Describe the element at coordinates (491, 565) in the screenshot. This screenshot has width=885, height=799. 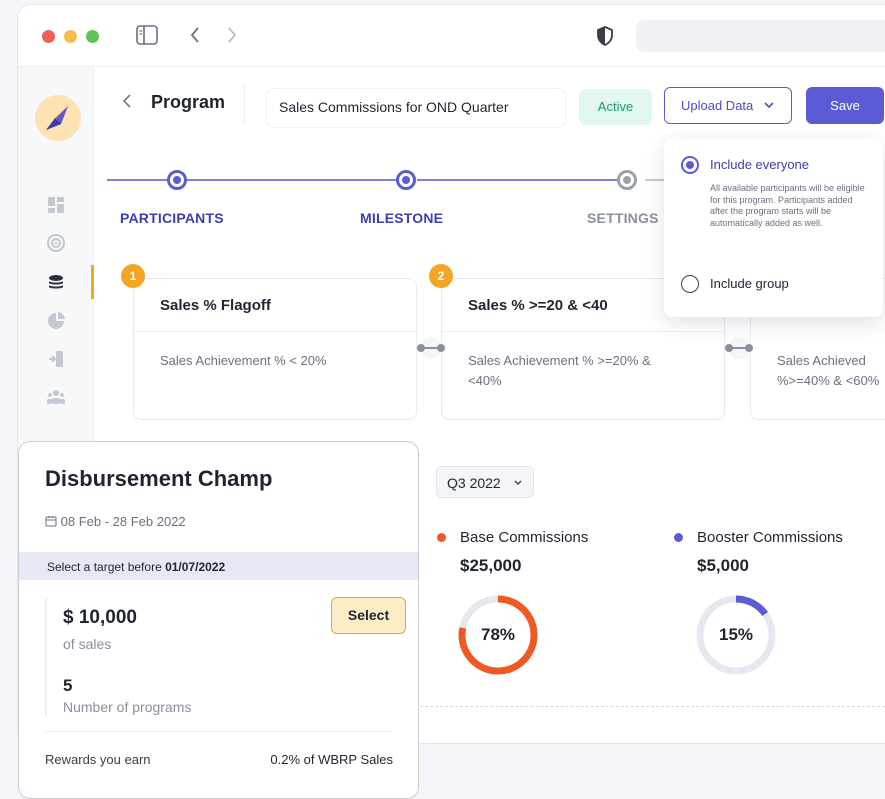
I see `base-commissions-value: $25,000` at that location.